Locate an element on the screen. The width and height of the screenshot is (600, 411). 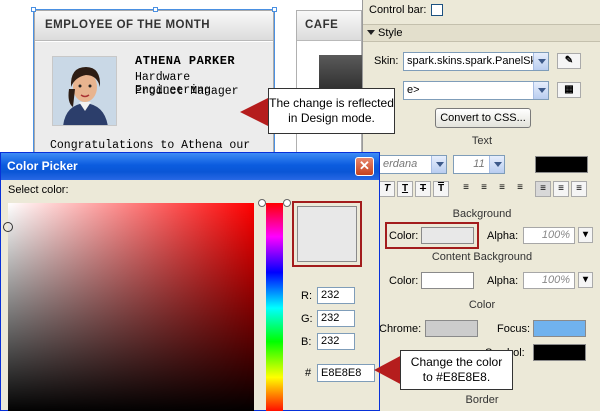
red-input: 232 is located at coordinates (336, 295).